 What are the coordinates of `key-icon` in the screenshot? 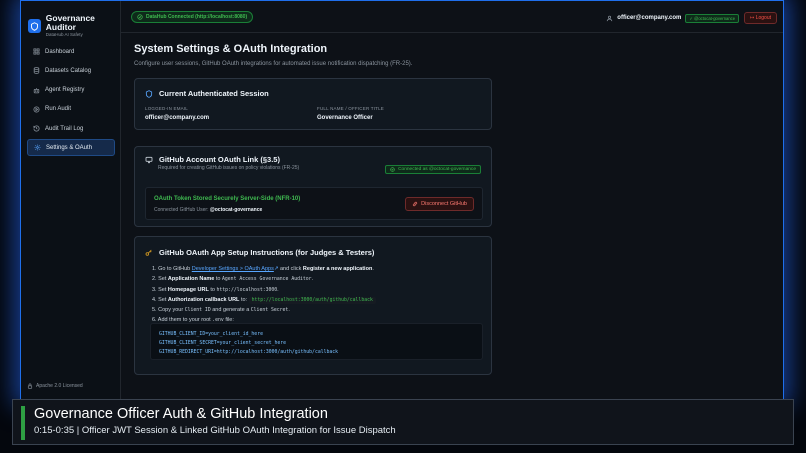 It's located at (148, 252).